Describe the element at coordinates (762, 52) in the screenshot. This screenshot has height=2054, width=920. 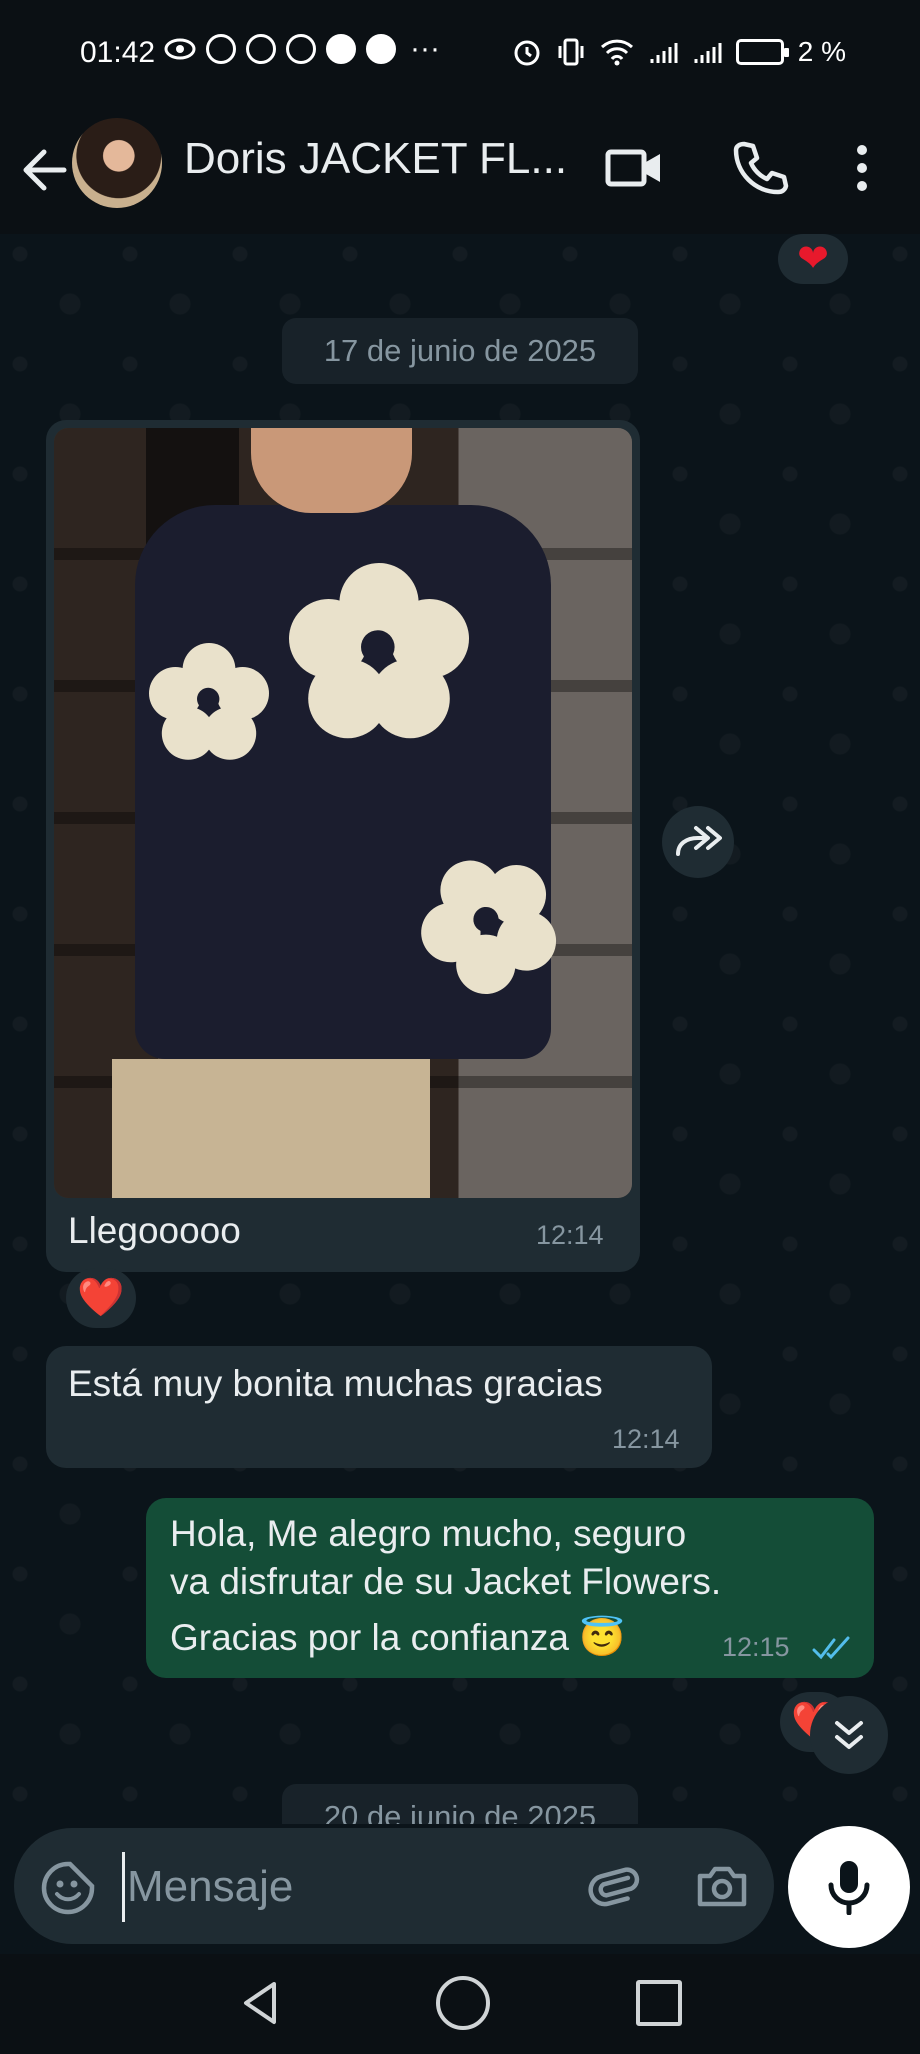
I see `battery-icon` at that location.